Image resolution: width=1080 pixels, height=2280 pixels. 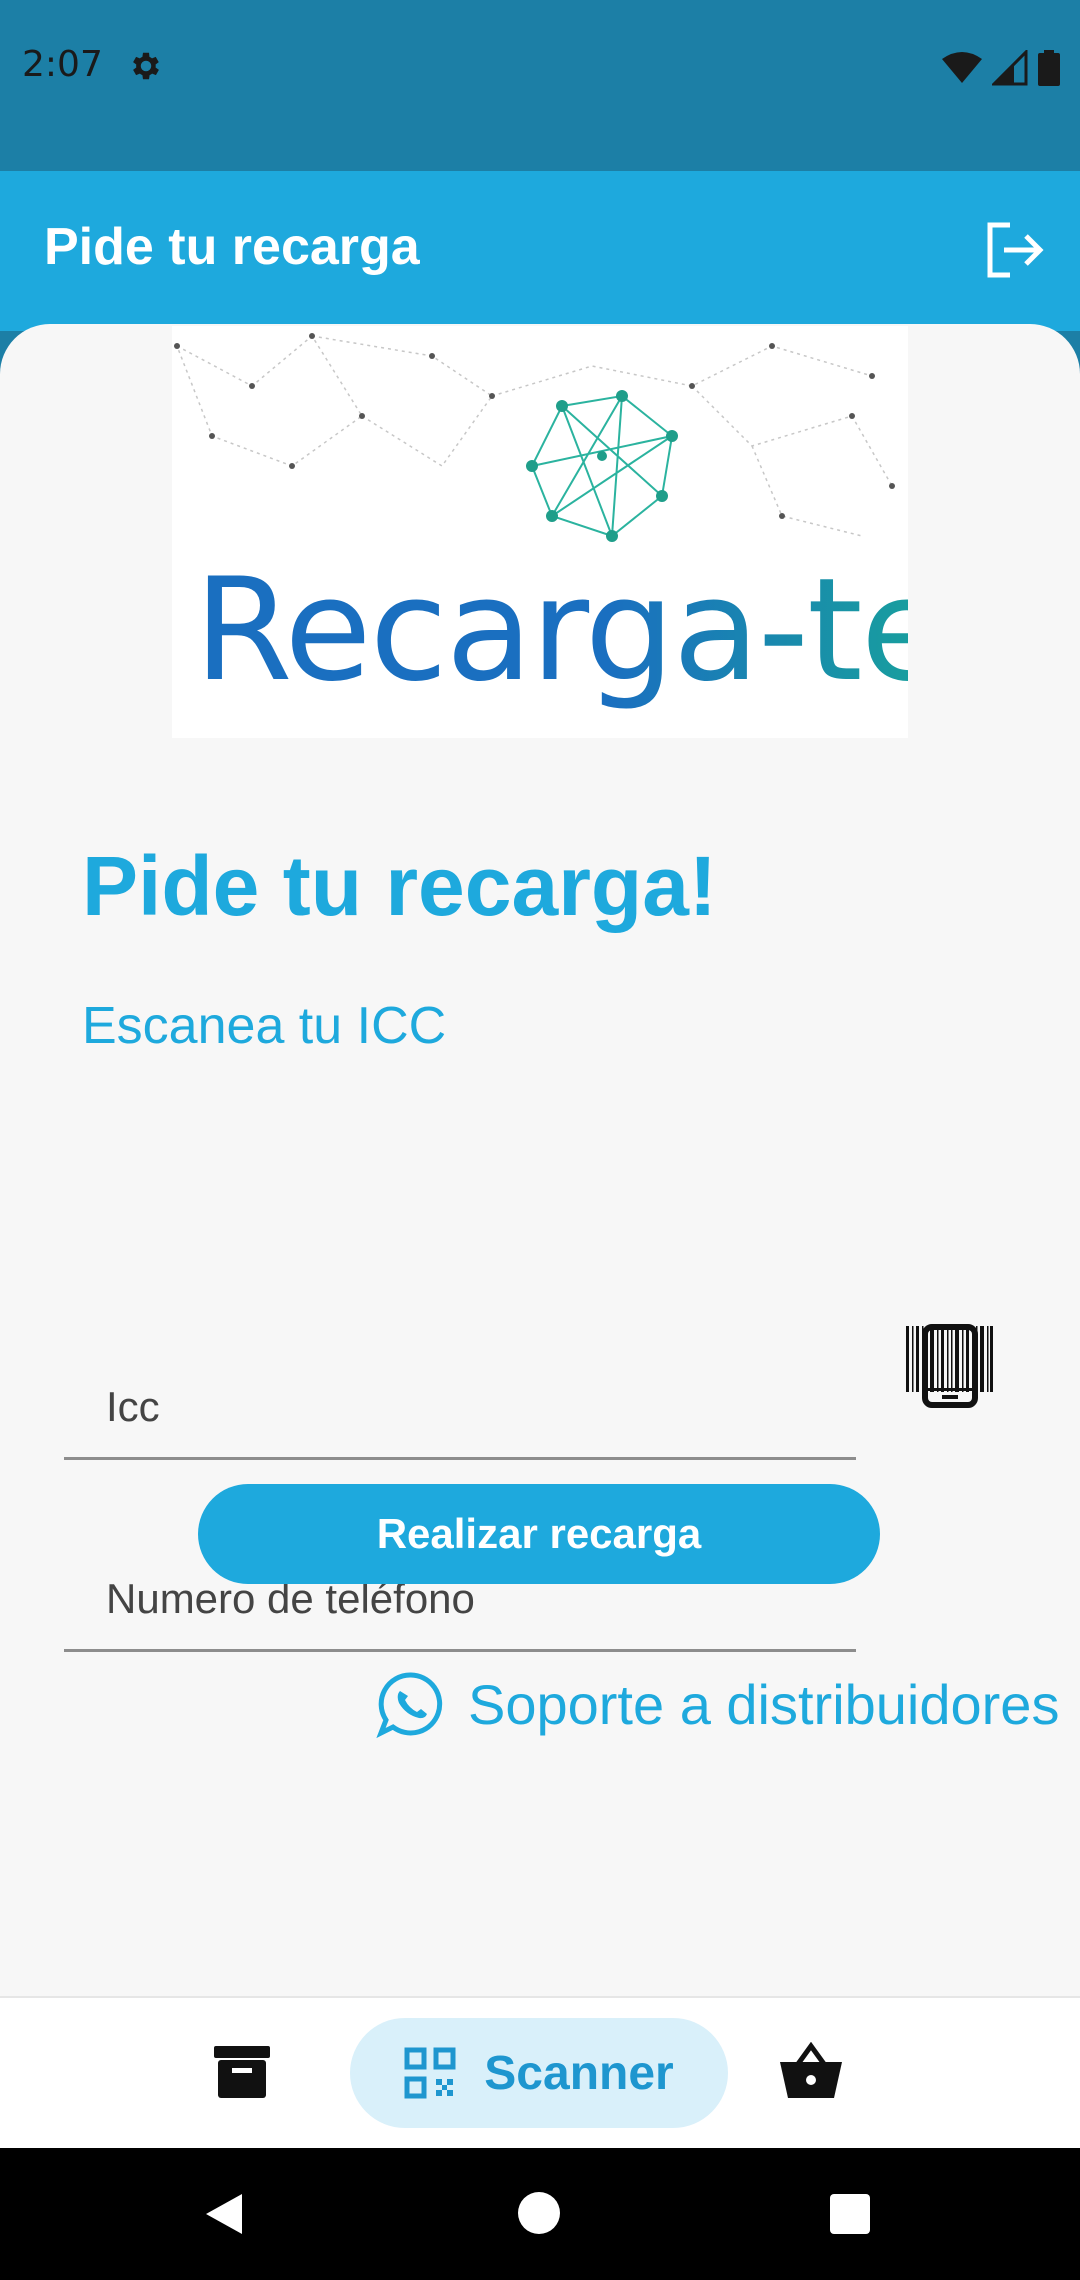 What do you see at coordinates (224, 2214) in the screenshot?
I see `back-icon` at bounding box center [224, 2214].